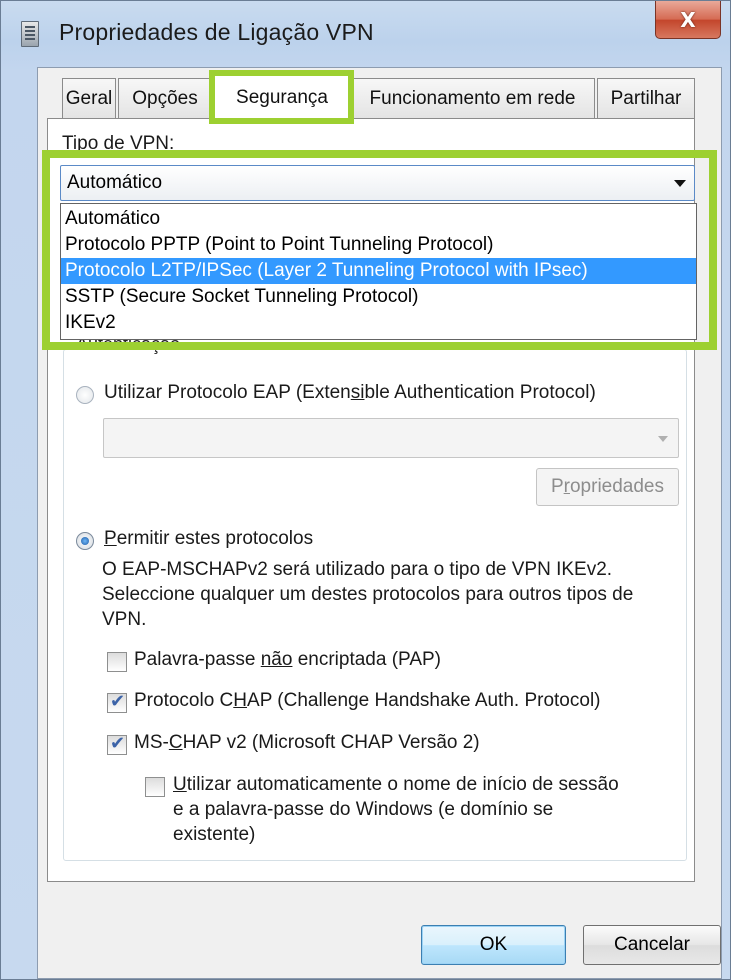 This screenshot has height=980, width=731. I want to click on tab-funcionamento-em-rede: Funcionamento em rede, so click(472, 98).